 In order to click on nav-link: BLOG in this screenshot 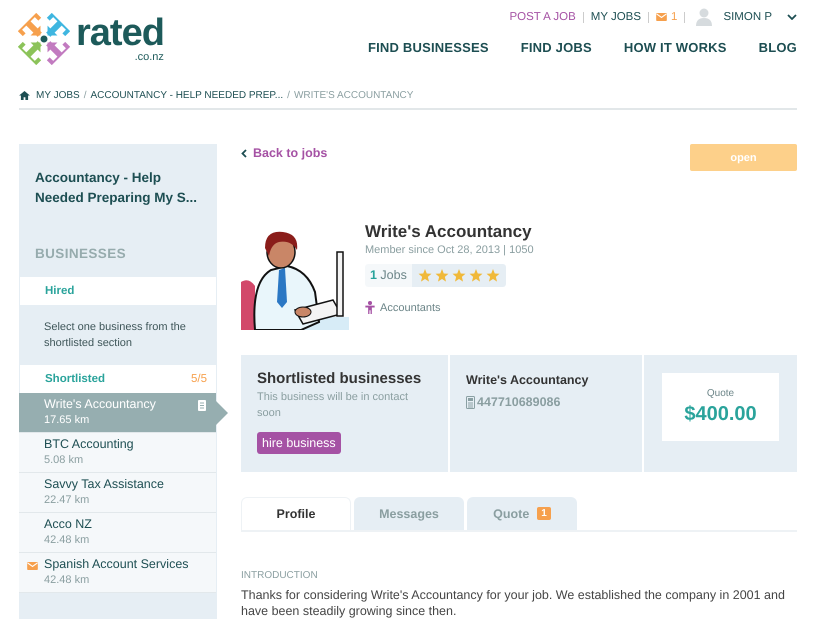, I will do `click(777, 47)`.